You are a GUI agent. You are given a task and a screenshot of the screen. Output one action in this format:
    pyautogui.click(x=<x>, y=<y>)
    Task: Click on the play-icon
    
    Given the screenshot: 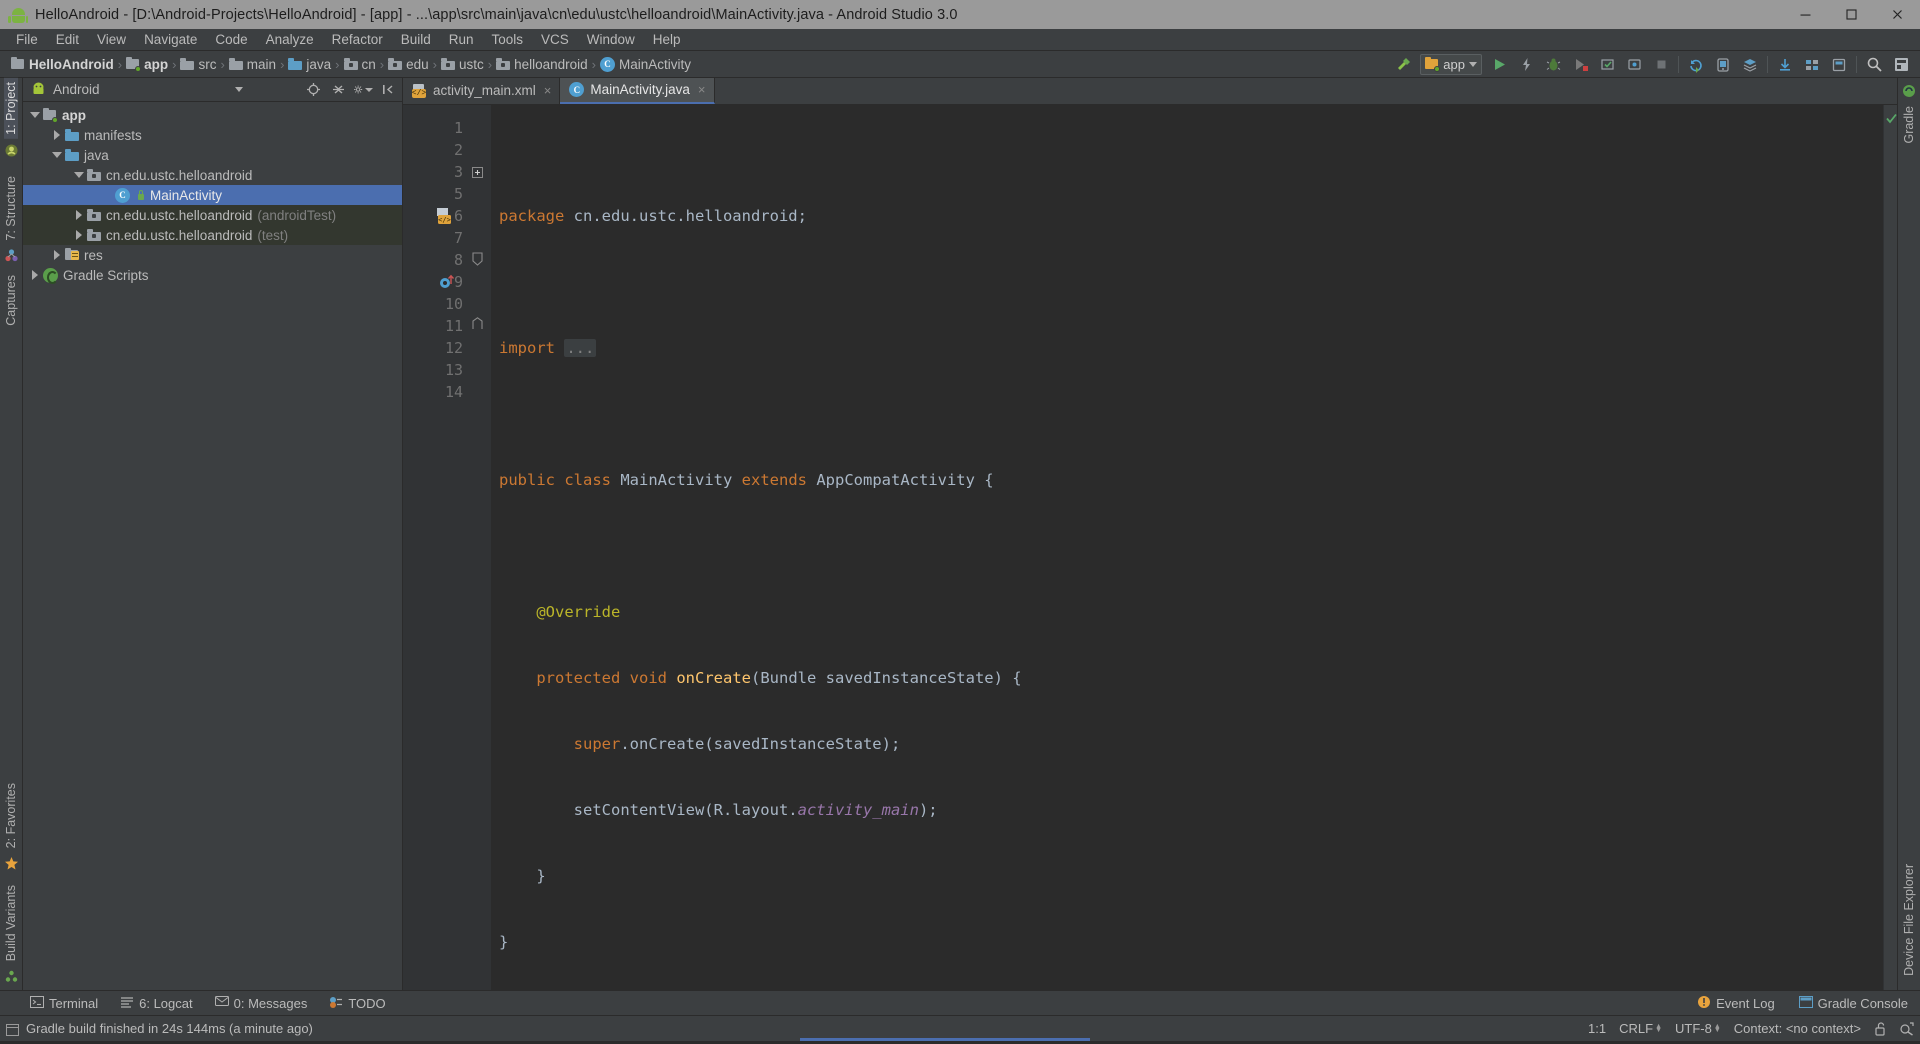 What is the action you would take?
    pyautogui.click(x=1499, y=65)
    